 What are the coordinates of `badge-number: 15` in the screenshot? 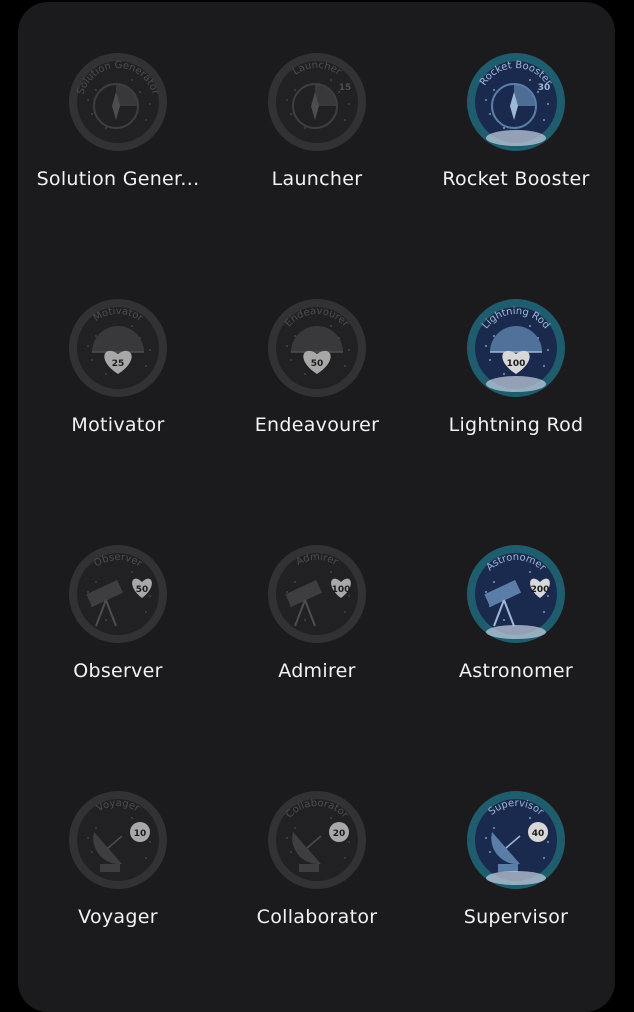 It's located at (345, 88).